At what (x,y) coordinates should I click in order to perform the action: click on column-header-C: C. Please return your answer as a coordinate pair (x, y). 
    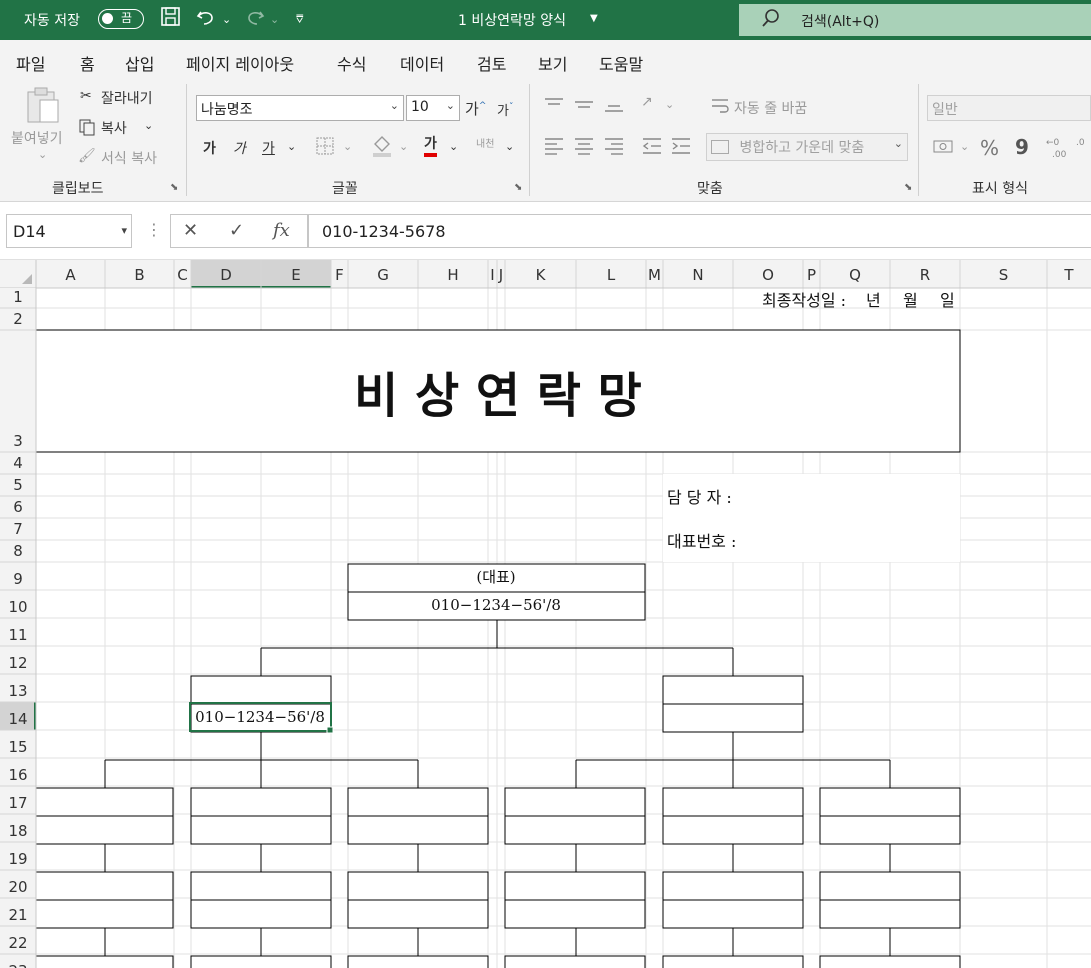
    Looking at the image, I should click on (182, 275).